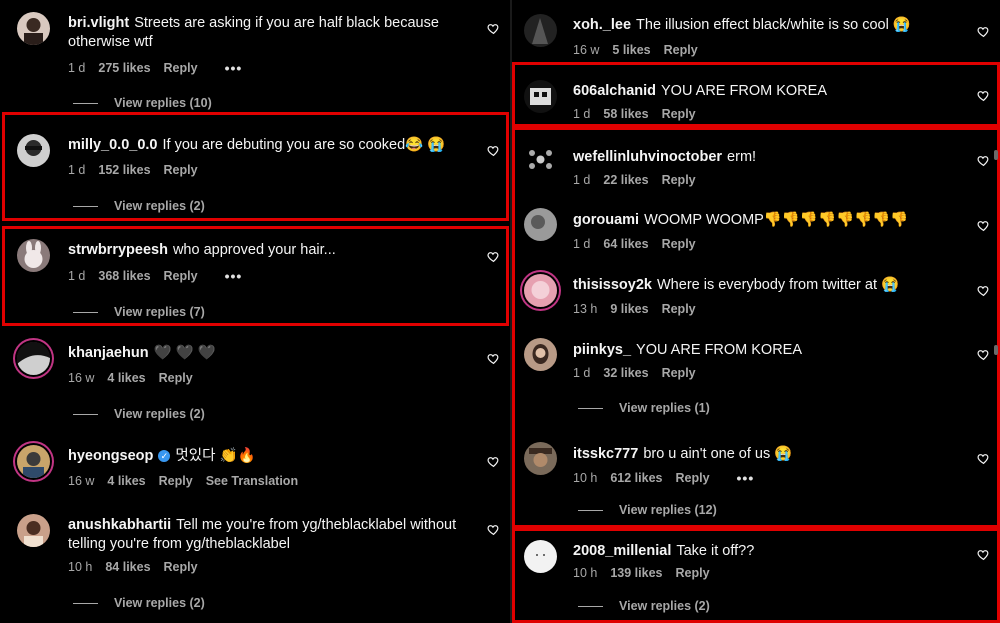  I want to click on likes-count: 139 likes, so click(636, 573).